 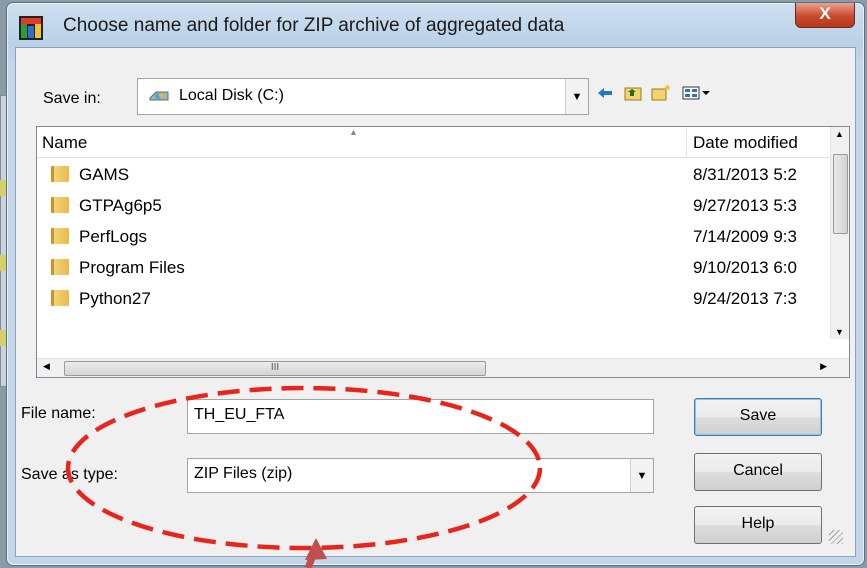 I want to click on annotation-arrow, so click(x=315, y=553).